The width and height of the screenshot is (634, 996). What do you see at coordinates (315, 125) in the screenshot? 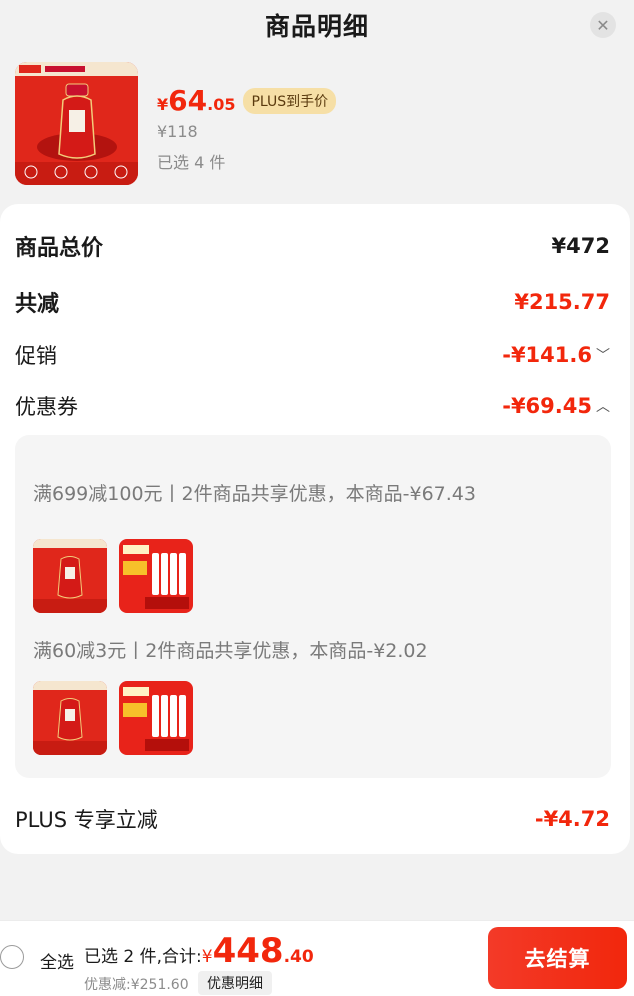
I see `product-summary: ¥ 64 .05 PLUS到手价 ¥118 已选 4 件` at bounding box center [315, 125].